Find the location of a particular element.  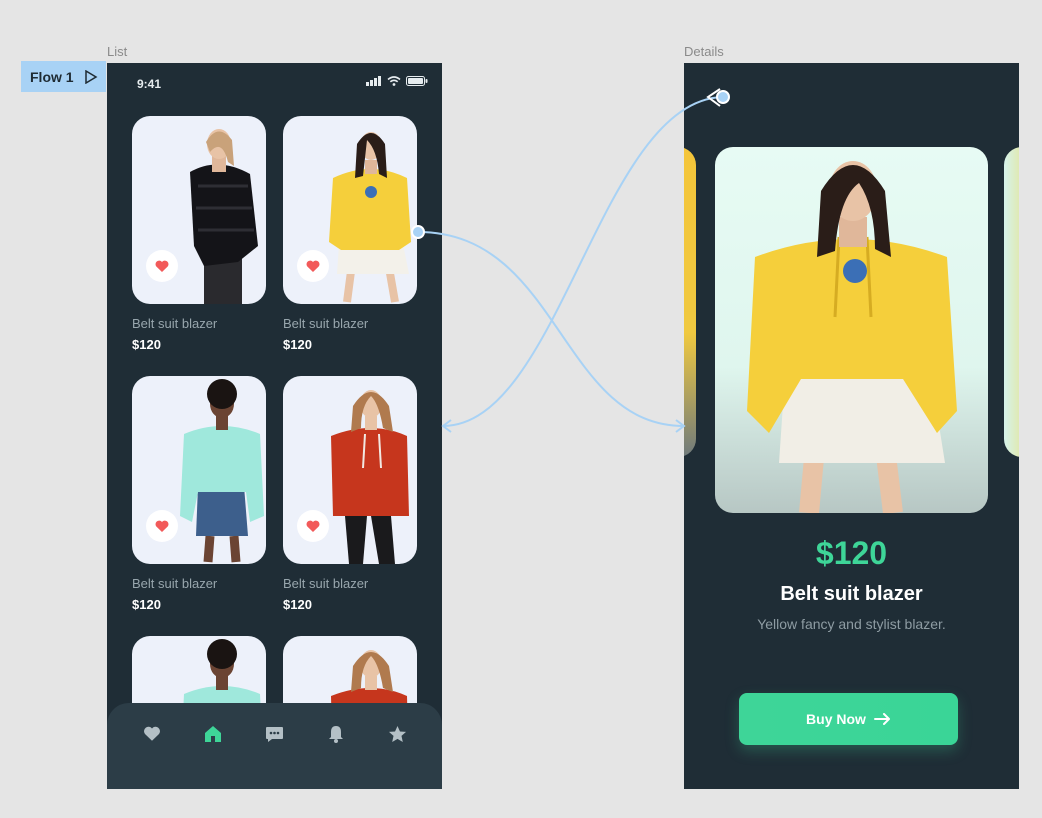

product-hero-image is located at coordinates (851, 330).